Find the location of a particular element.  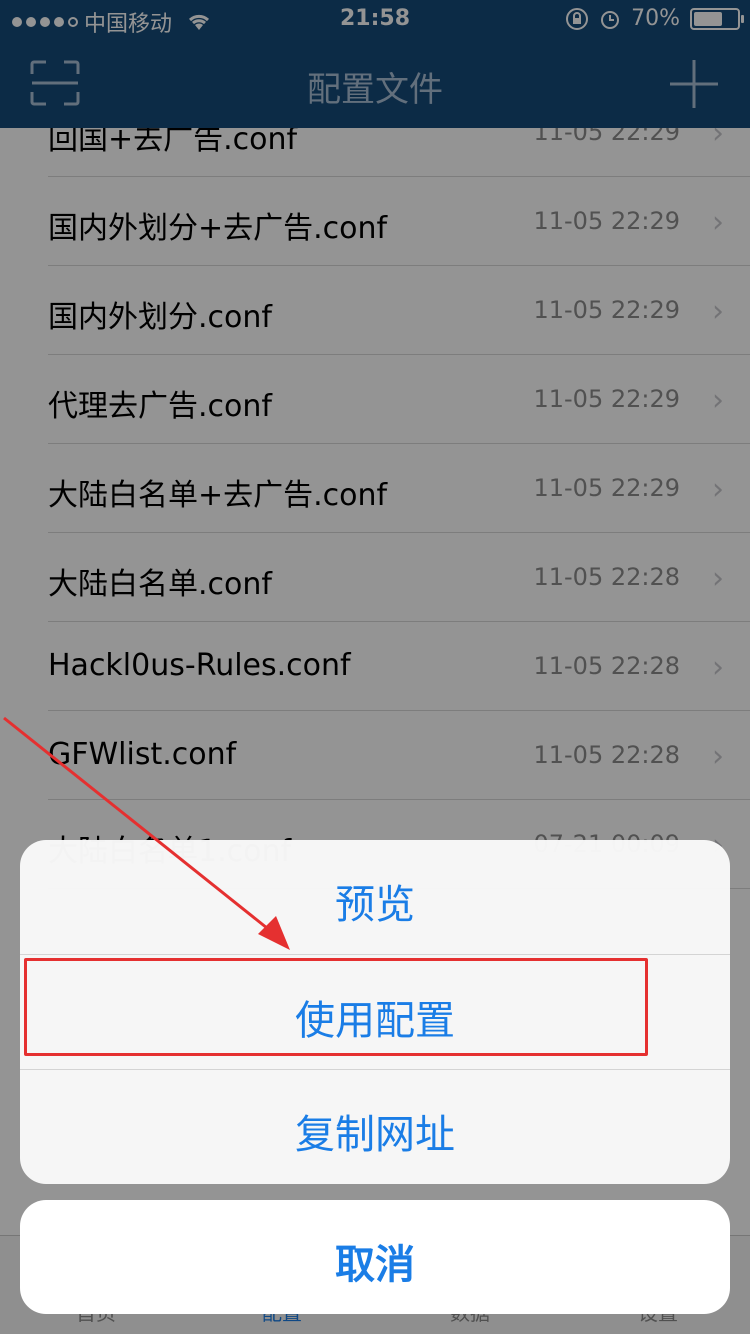

cancel-sheet: 取消 is located at coordinates (375, 1257).